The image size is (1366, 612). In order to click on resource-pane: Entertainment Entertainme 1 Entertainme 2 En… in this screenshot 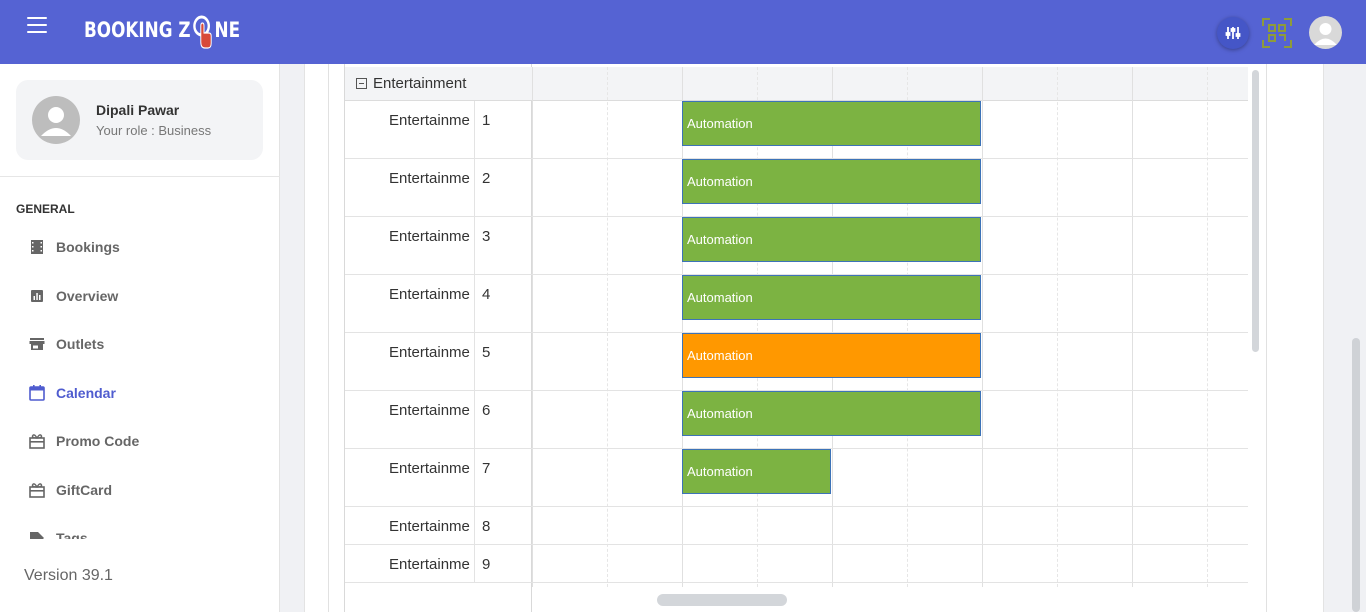, I will do `click(438, 338)`.